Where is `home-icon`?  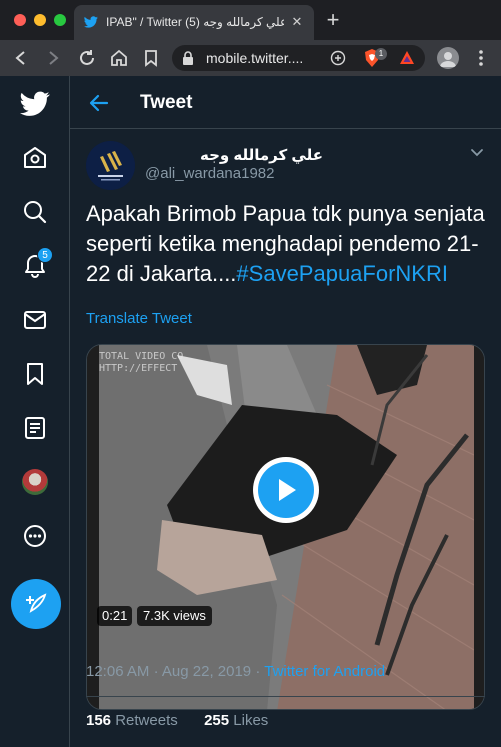 home-icon is located at coordinates (35, 158).